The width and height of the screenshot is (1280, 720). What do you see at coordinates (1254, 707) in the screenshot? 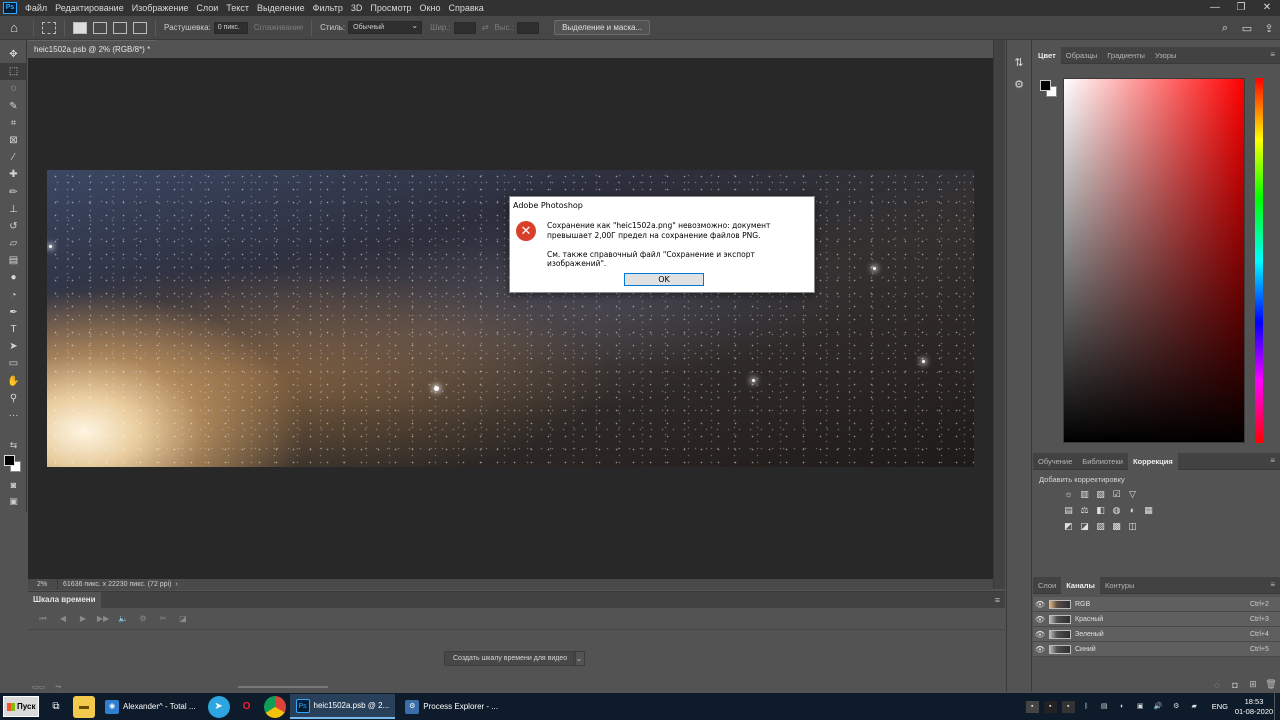
I see `clock: 18:53 01-08-2020` at bounding box center [1254, 707].